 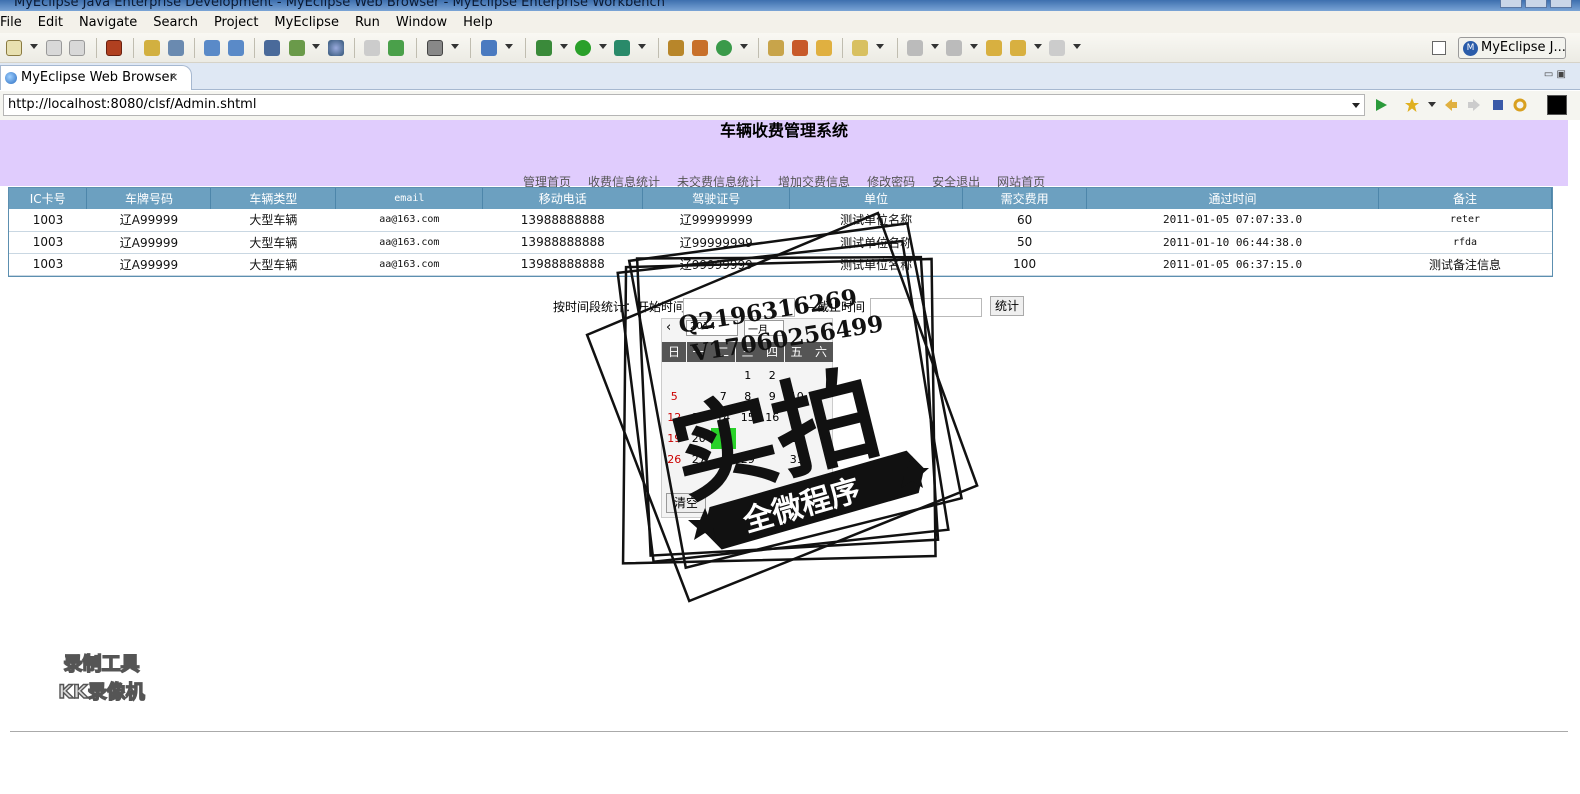 I want to click on db-icon, so click(x=176, y=48).